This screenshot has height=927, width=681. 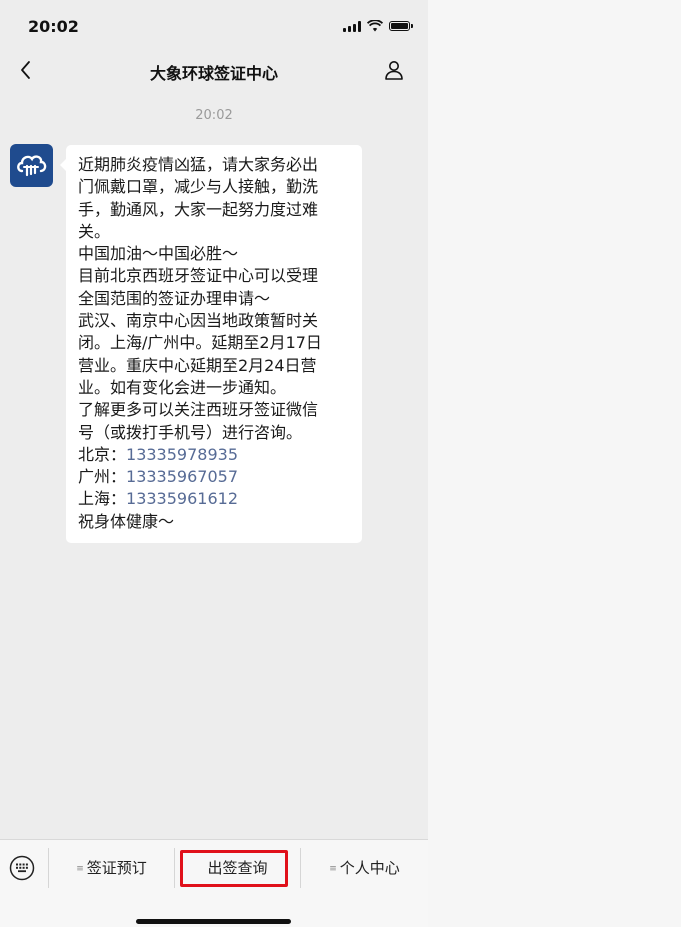 I want to click on message-line: 武汉、南京中心因当地政策暂时关, so click(x=198, y=321).